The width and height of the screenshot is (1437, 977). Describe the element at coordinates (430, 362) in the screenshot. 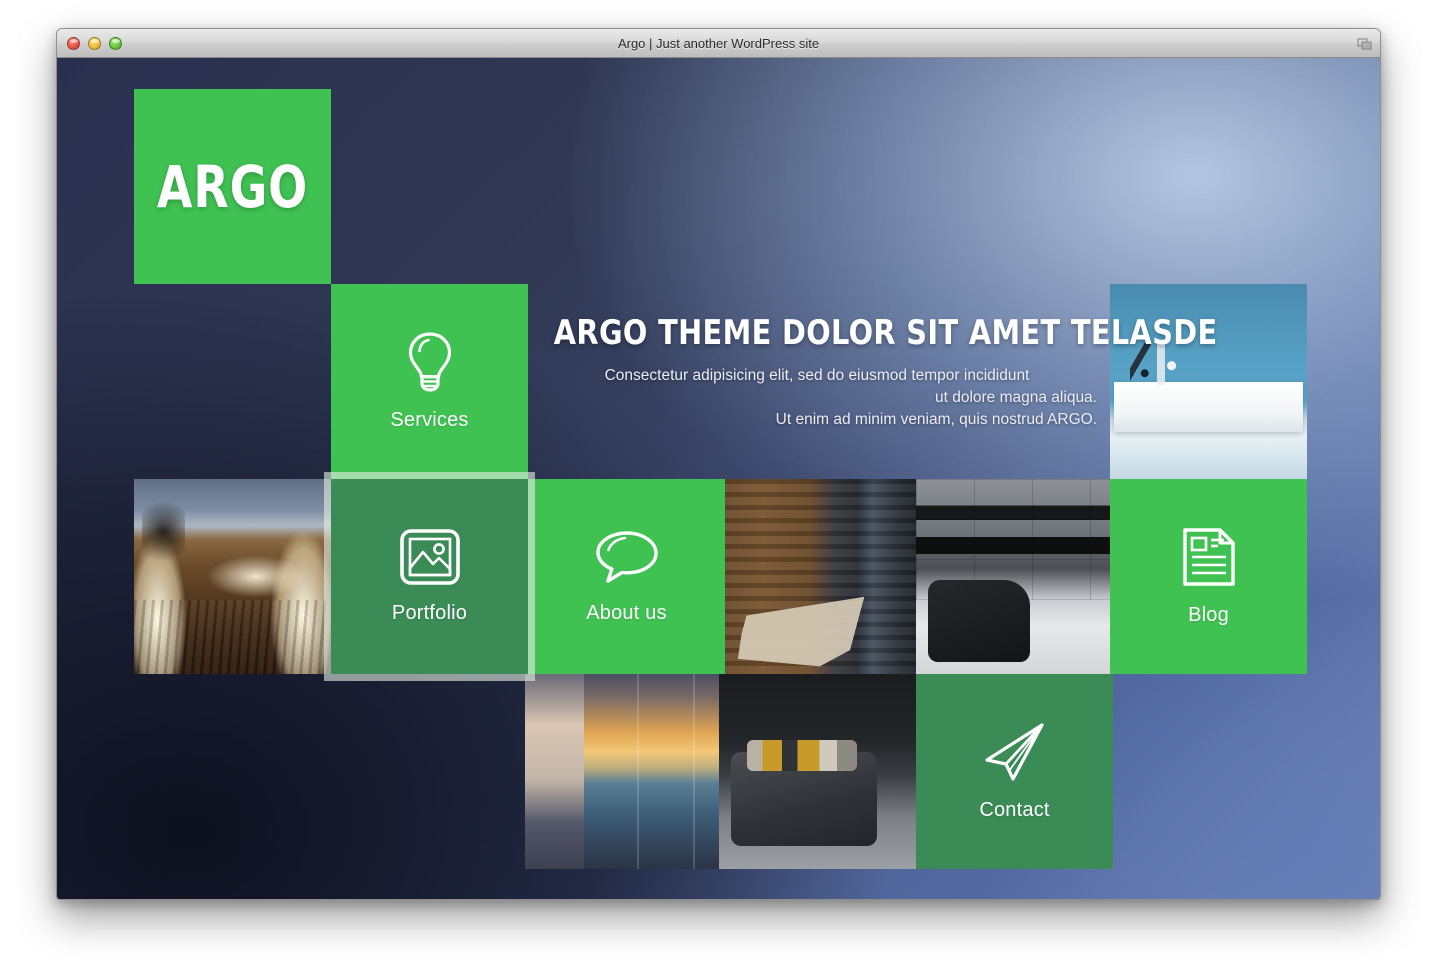

I see `lightbulb-icon` at that location.